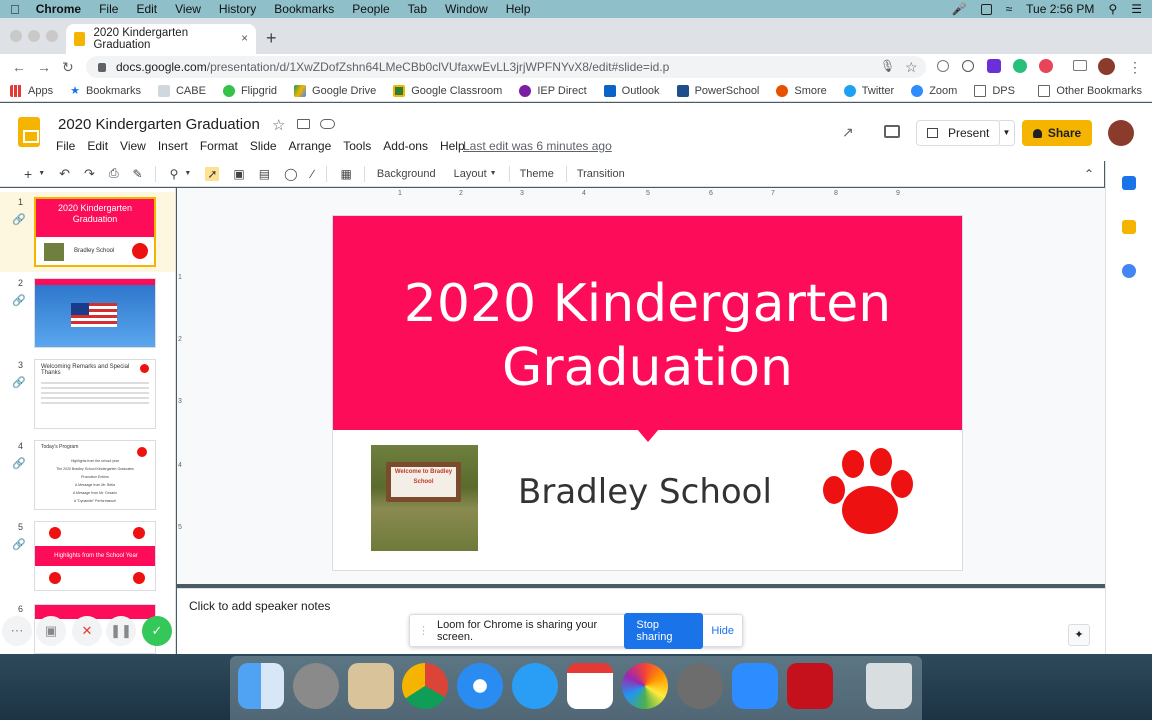 This screenshot has width=1152, height=720. What do you see at coordinates (263, 146) in the screenshot?
I see `slides-menu-slide: Slide` at bounding box center [263, 146].